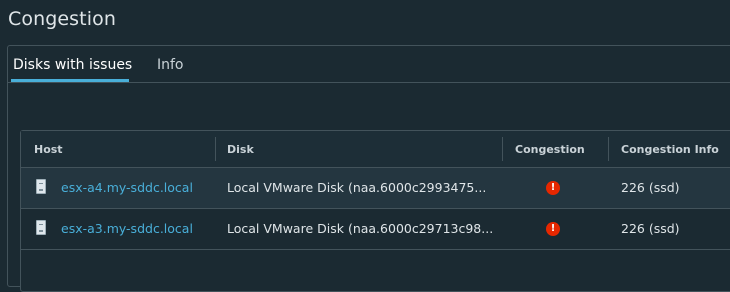 This screenshot has width=730, height=292. What do you see at coordinates (550, 149) in the screenshot?
I see `column-header-congestion: Congestion` at bounding box center [550, 149].